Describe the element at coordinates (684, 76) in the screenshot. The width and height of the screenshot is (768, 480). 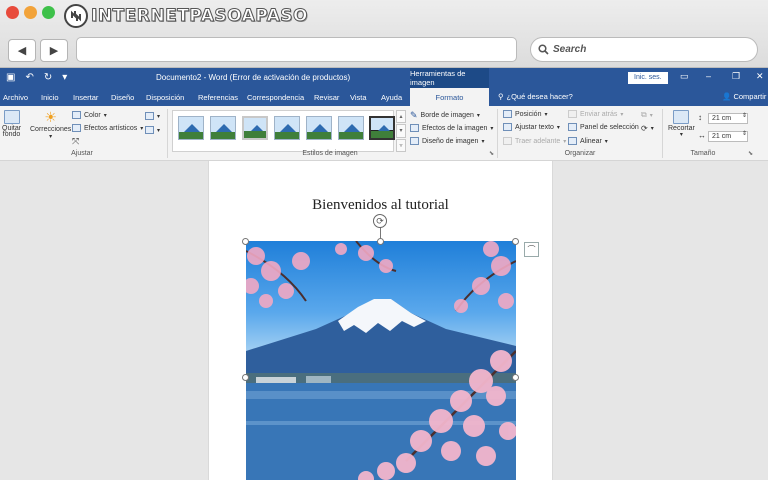
I see `ribbon-display-icon: ▭` at that location.